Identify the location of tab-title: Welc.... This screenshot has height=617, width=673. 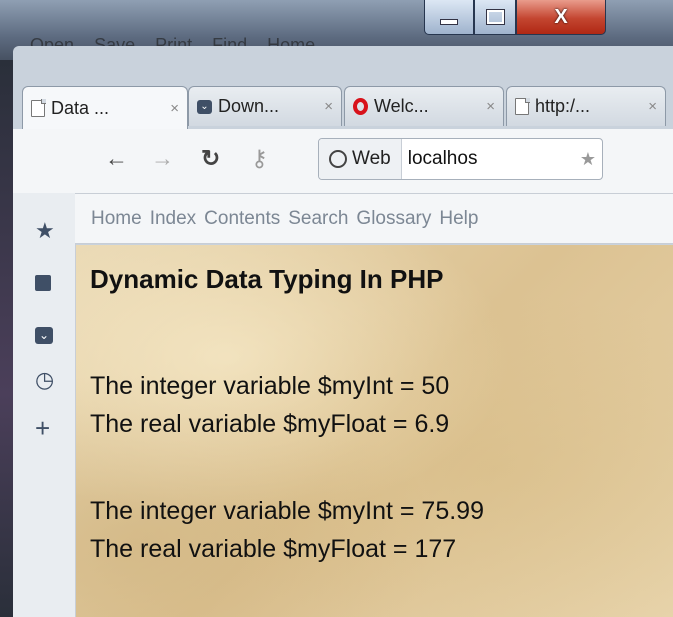
(401, 106).